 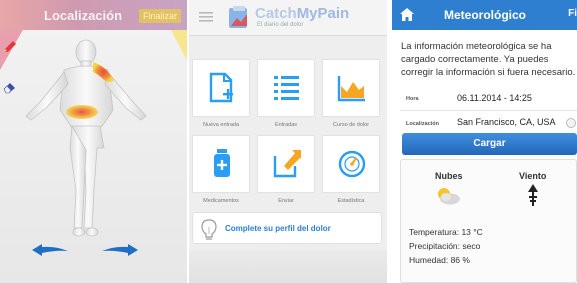 I want to click on pain-area-lower-back, so click(x=82, y=112).